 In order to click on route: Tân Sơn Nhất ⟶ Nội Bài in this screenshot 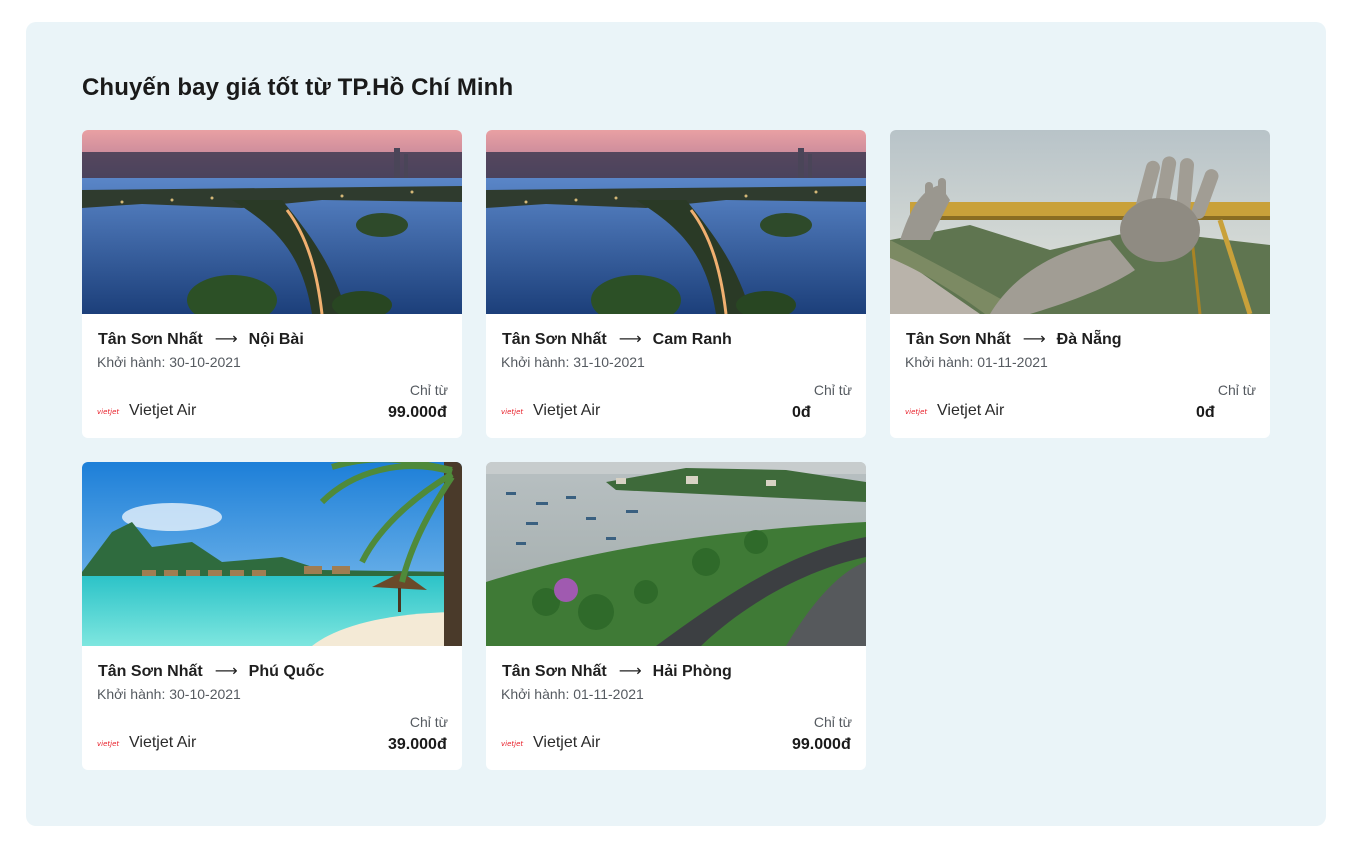, I will do `click(201, 339)`.